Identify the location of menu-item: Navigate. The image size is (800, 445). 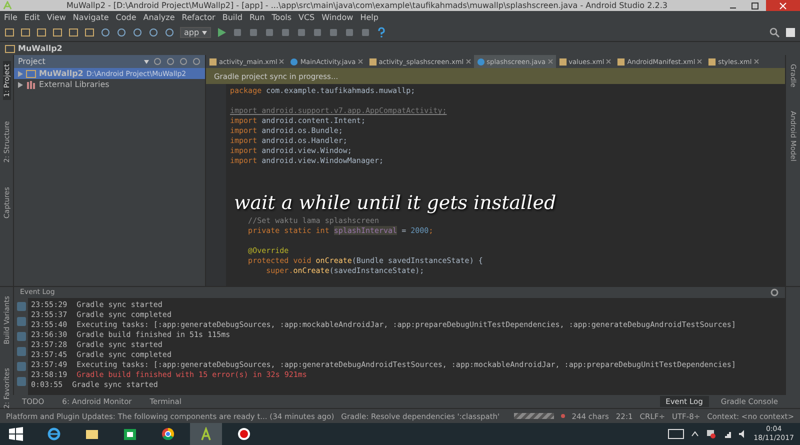
(90, 17).